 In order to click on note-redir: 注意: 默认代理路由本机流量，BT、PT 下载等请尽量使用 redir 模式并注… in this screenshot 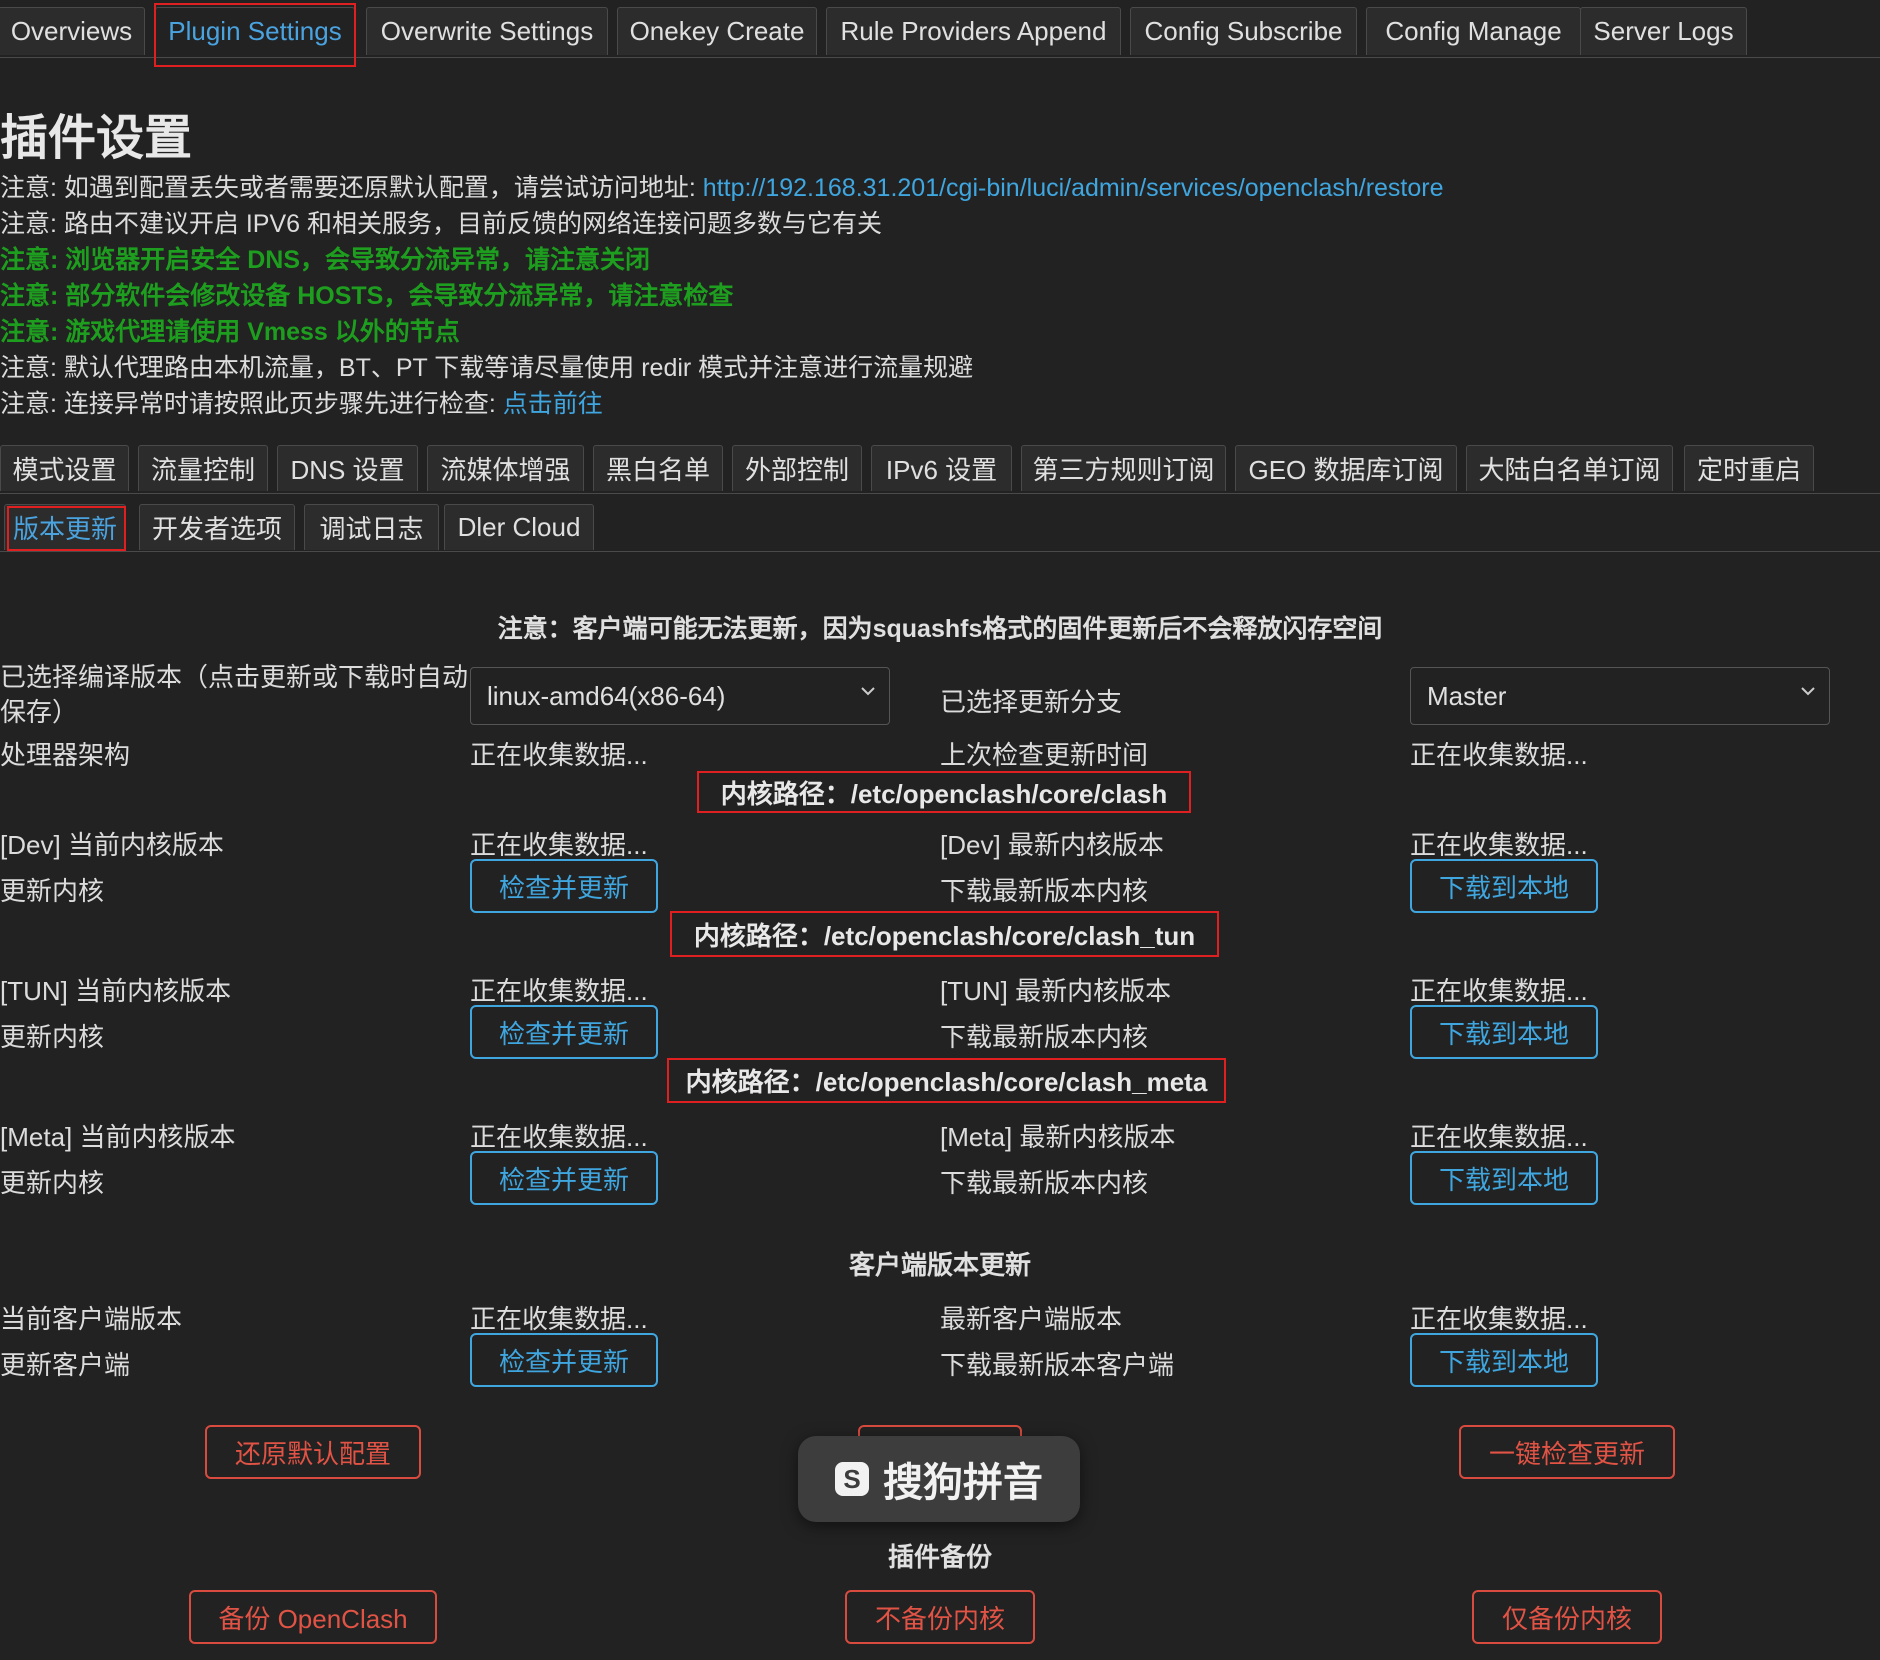, I will do `click(487, 368)`.